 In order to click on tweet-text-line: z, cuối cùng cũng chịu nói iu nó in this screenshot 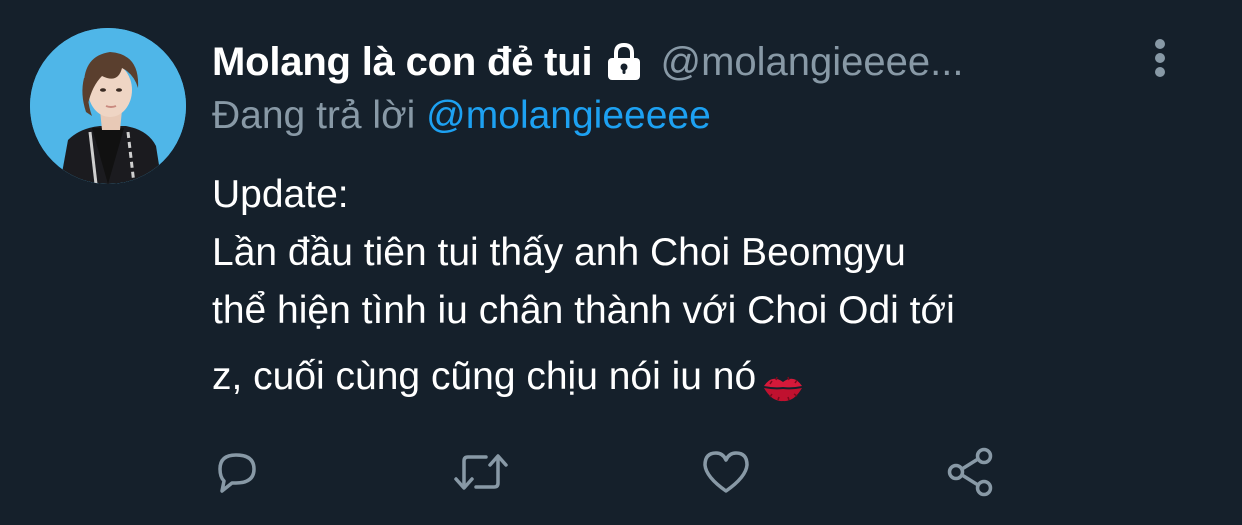, I will do `click(484, 376)`.